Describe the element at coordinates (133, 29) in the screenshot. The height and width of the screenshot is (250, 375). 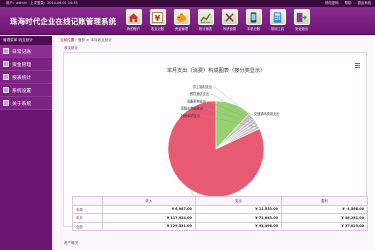
I see `tool-label: 我的账户` at that location.